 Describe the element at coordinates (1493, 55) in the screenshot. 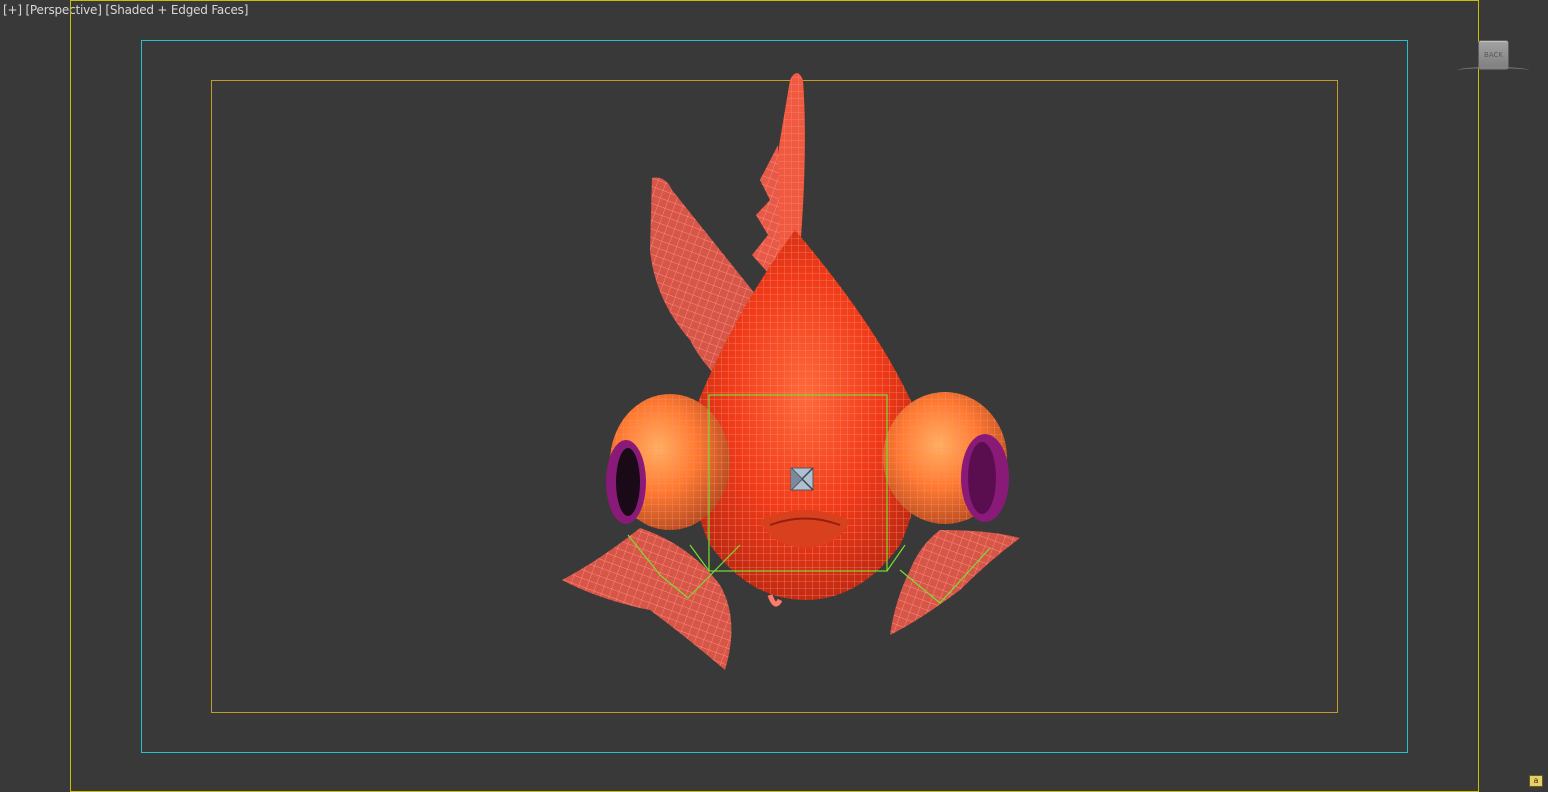

I see `viewcube-back-face: BACK` at that location.